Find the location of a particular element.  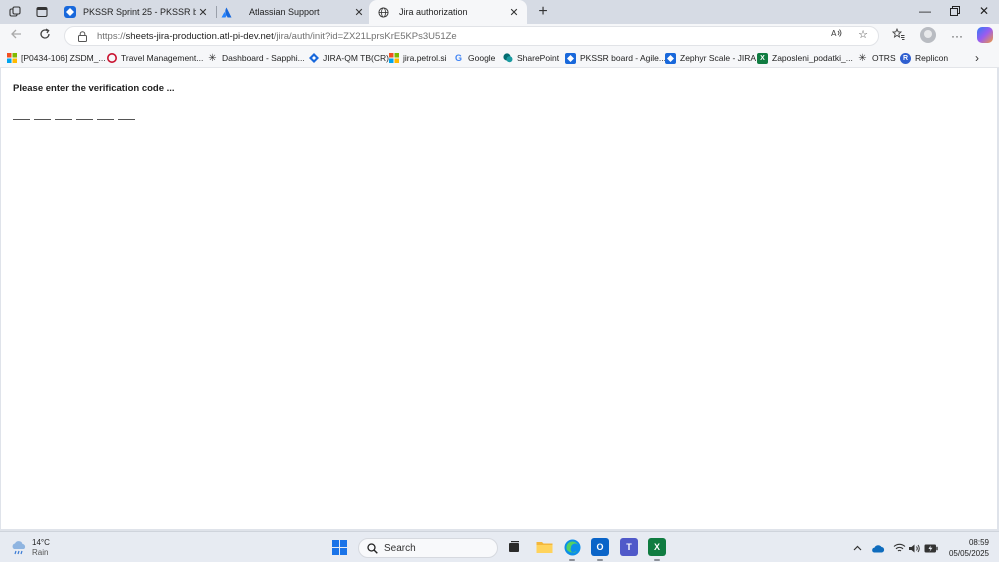

bookmark-label: JIRA-QM TB(CR) is located at coordinates (356, 58).